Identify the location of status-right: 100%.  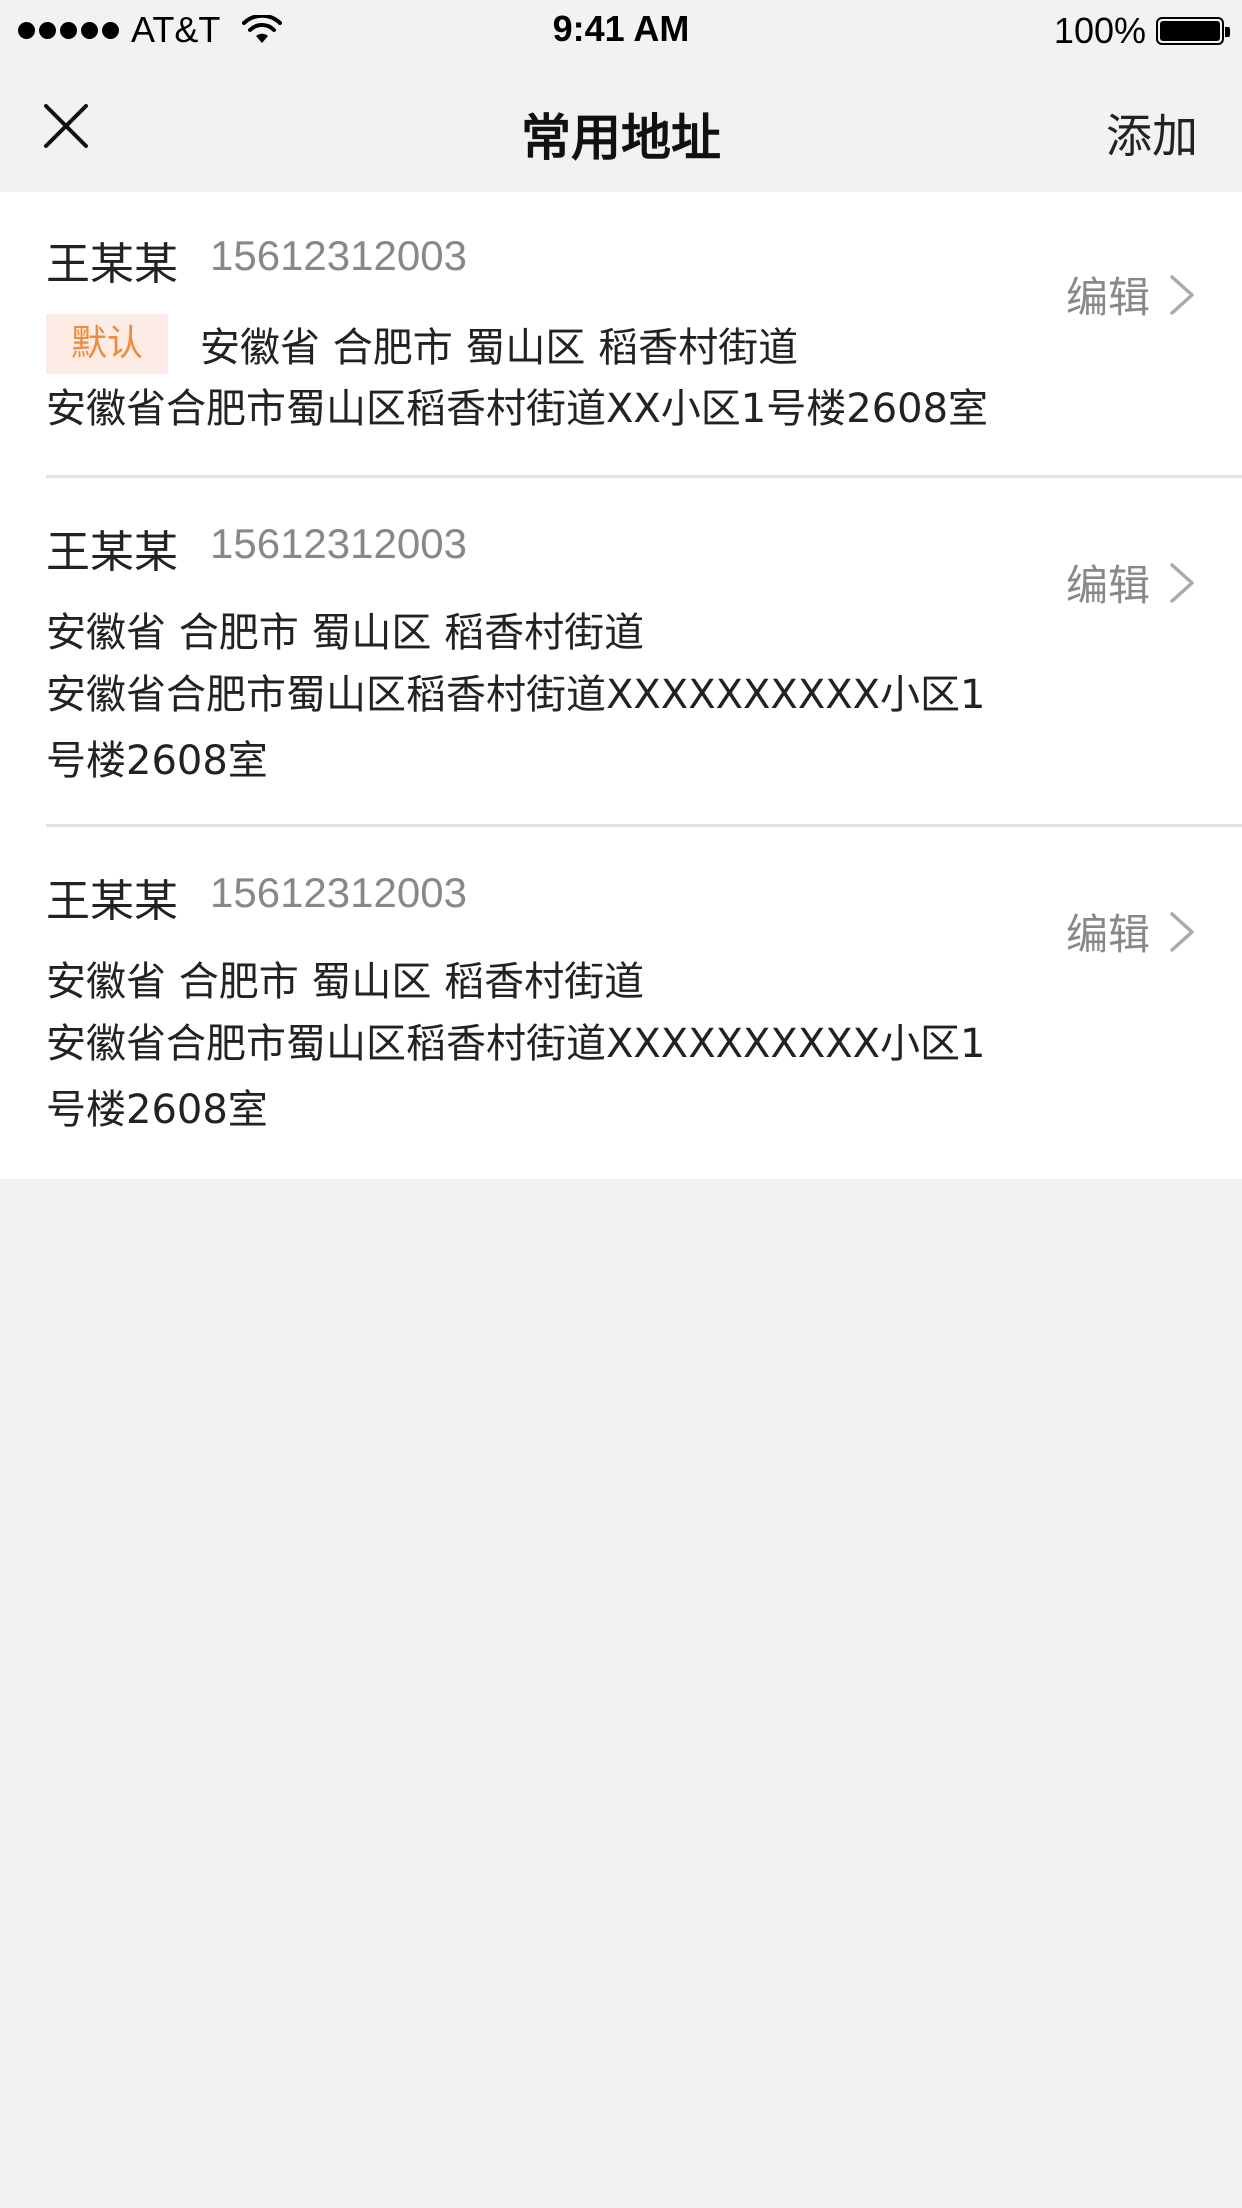
(1141, 31).